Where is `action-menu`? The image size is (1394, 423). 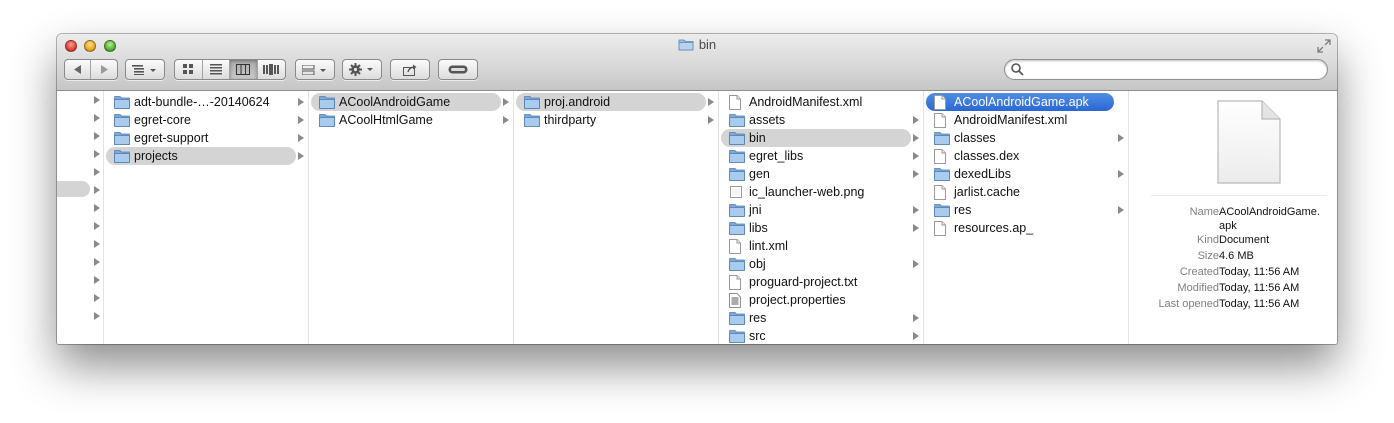
action-menu is located at coordinates (362, 69).